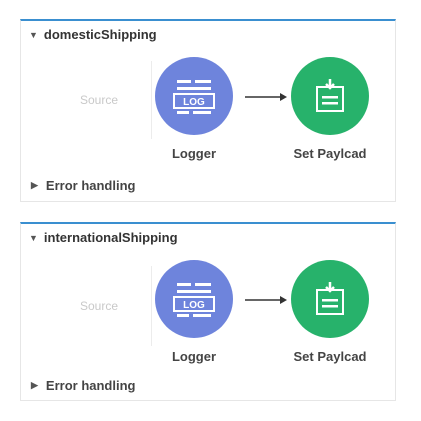 Image resolution: width=421 pixels, height=421 pixels. I want to click on flow-header: ▼ domesticShipping, so click(93, 34).